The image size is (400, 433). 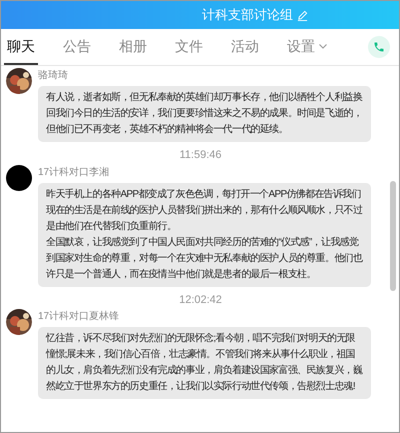 I want to click on tab: 相册, so click(x=133, y=47).